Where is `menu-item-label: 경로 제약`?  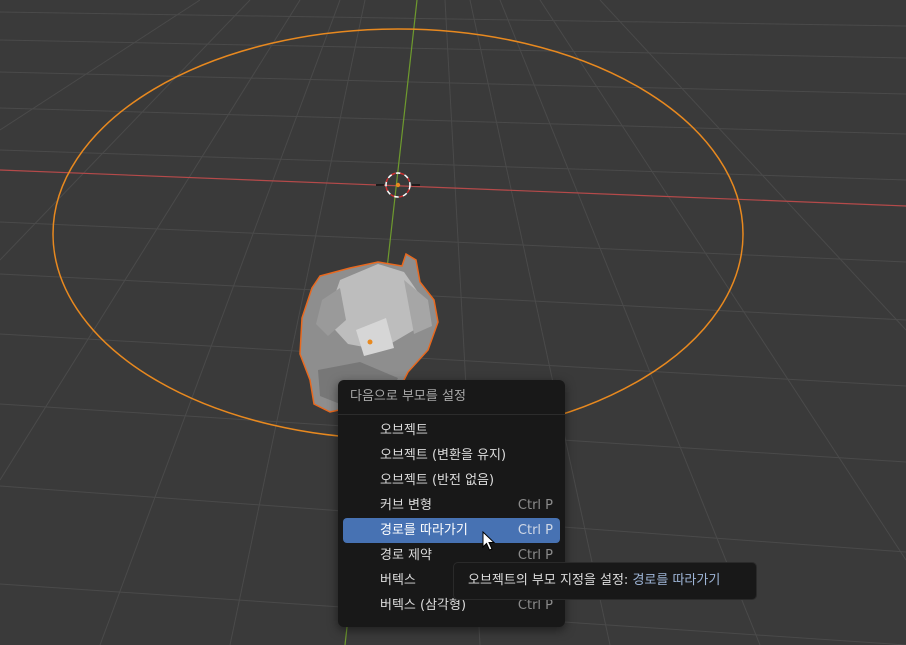 menu-item-label: 경로 제약 is located at coordinates (406, 555).